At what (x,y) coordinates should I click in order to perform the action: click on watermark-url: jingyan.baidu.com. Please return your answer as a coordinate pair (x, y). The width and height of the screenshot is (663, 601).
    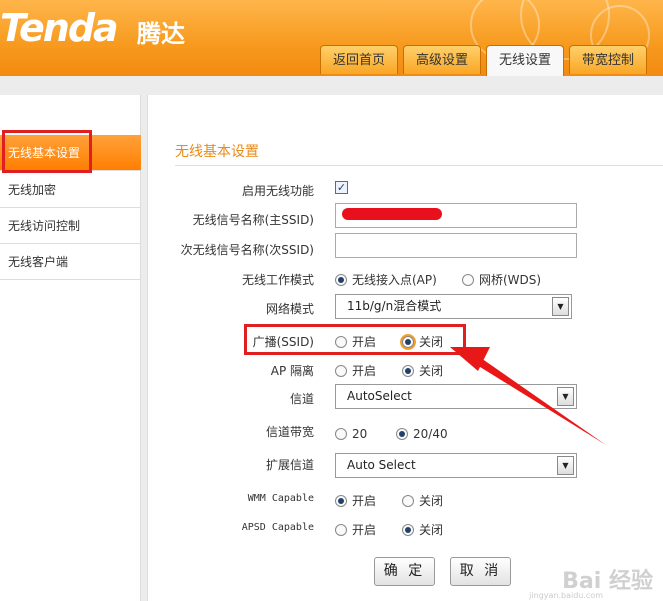
    Looking at the image, I should click on (566, 595).